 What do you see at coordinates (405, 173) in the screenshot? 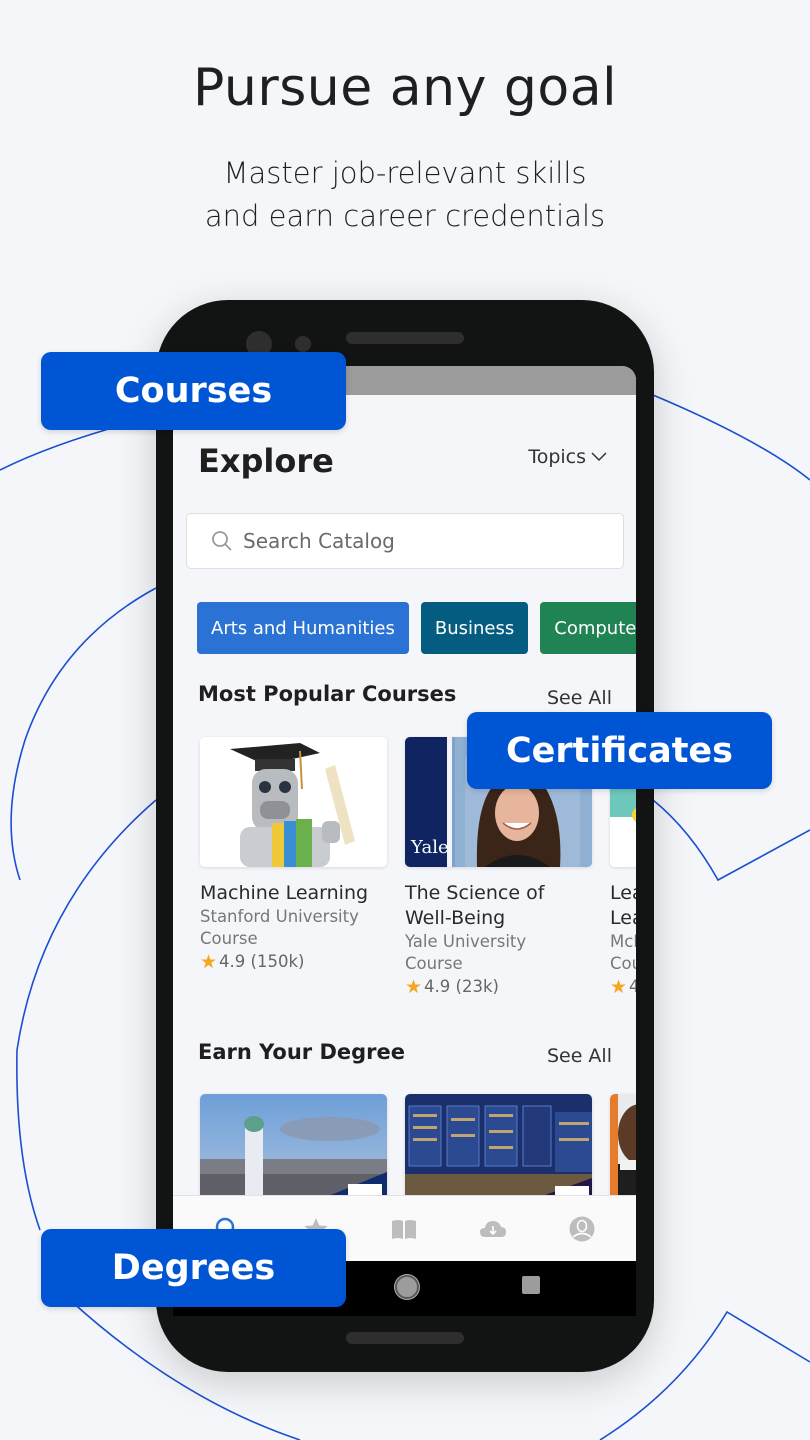
I see `promo-subline-line-1: Master job-relevant skills` at bounding box center [405, 173].